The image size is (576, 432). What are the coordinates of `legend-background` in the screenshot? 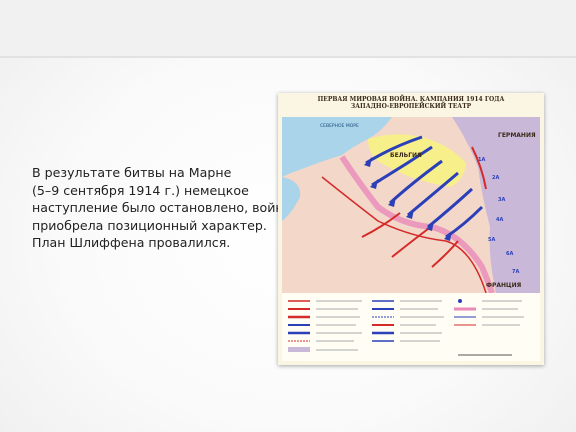 It's located at (411, 327).